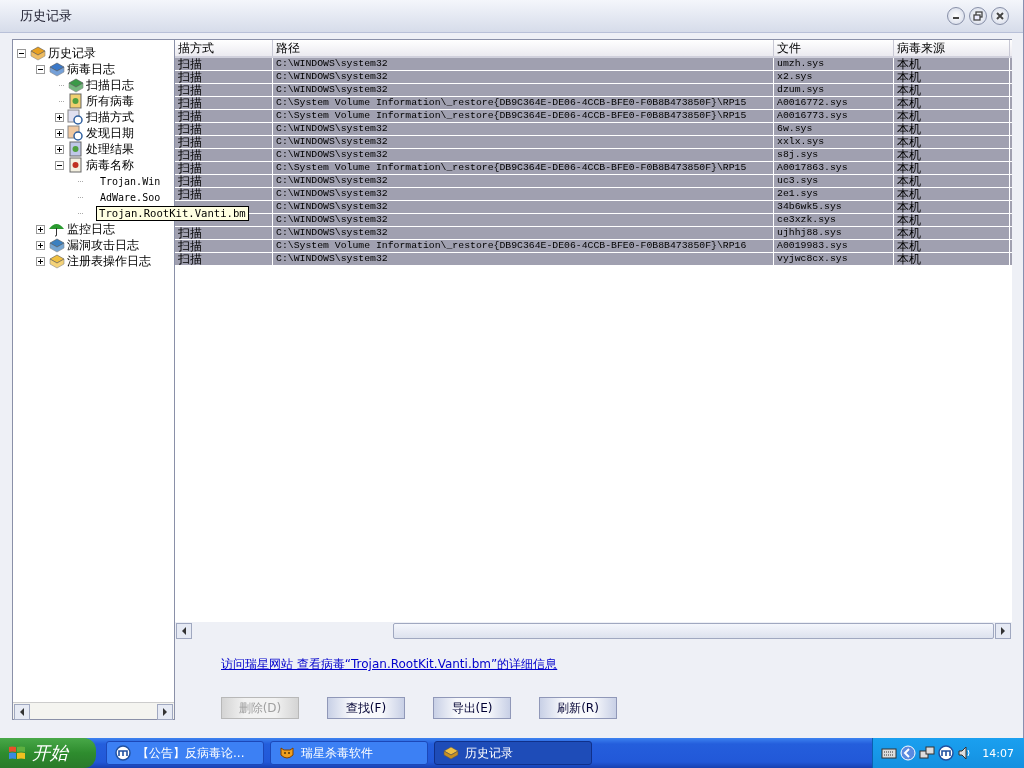 The height and width of the screenshot is (768, 1024). What do you see at coordinates (956, 16) in the screenshot?
I see `minimize-button` at bounding box center [956, 16].